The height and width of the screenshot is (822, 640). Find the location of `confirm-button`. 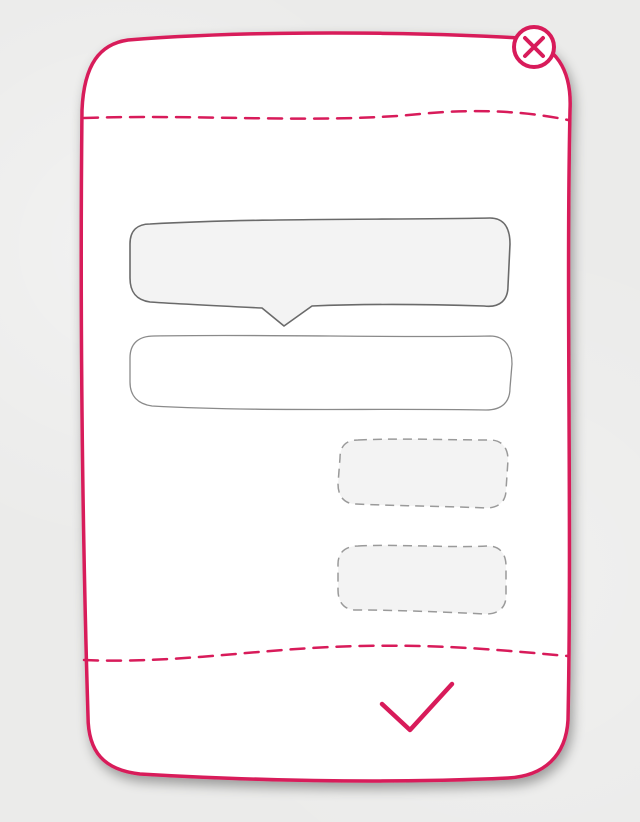

confirm-button is located at coordinates (417, 707).